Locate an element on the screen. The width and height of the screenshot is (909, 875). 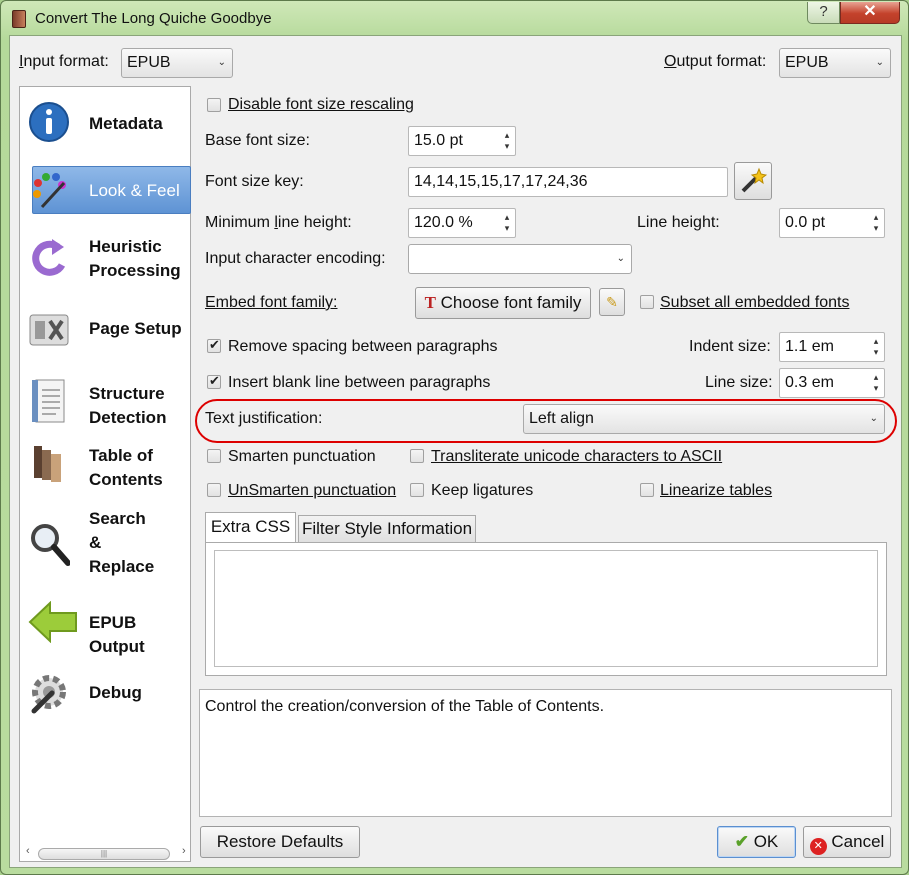
arrow-left-icon is located at coordinates (52, 622).